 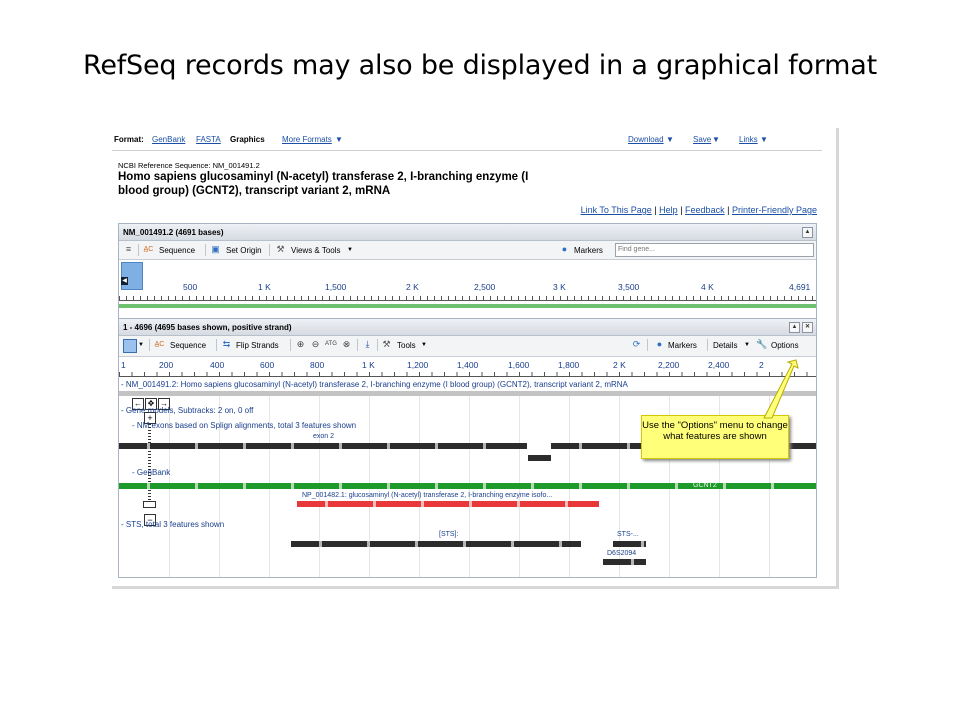 What do you see at coordinates (629, 544) in the screenshot?
I see `sts2-bar` at bounding box center [629, 544].